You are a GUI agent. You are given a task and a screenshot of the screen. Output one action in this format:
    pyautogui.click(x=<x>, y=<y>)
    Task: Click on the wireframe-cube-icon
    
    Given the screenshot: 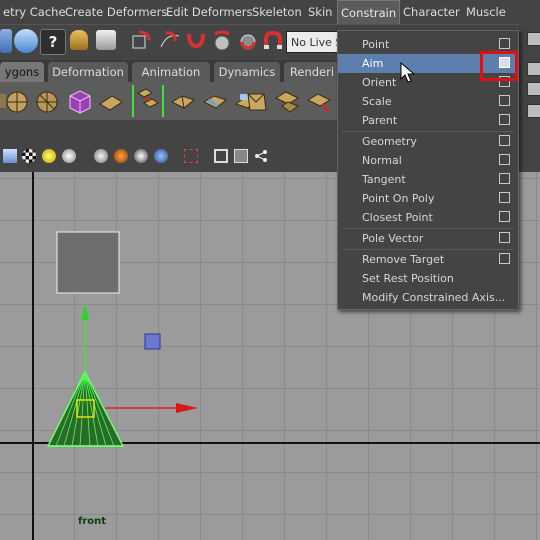 What is the action you would take?
    pyautogui.click(x=10, y=156)
    